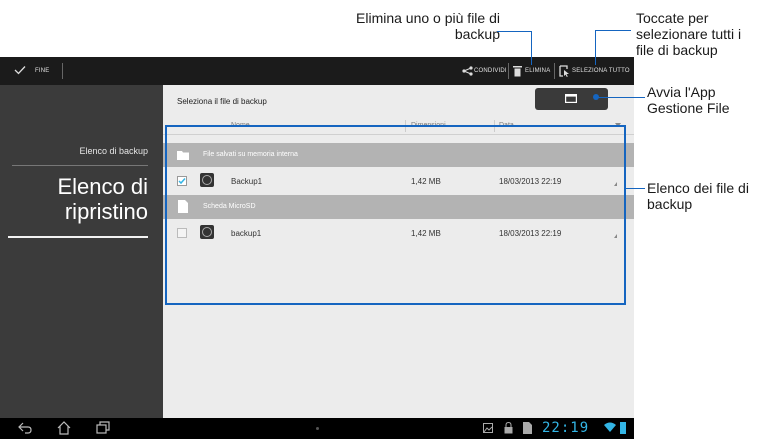  Describe the element at coordinates (80, 165) in the screenshot. I see `divider` at that location.